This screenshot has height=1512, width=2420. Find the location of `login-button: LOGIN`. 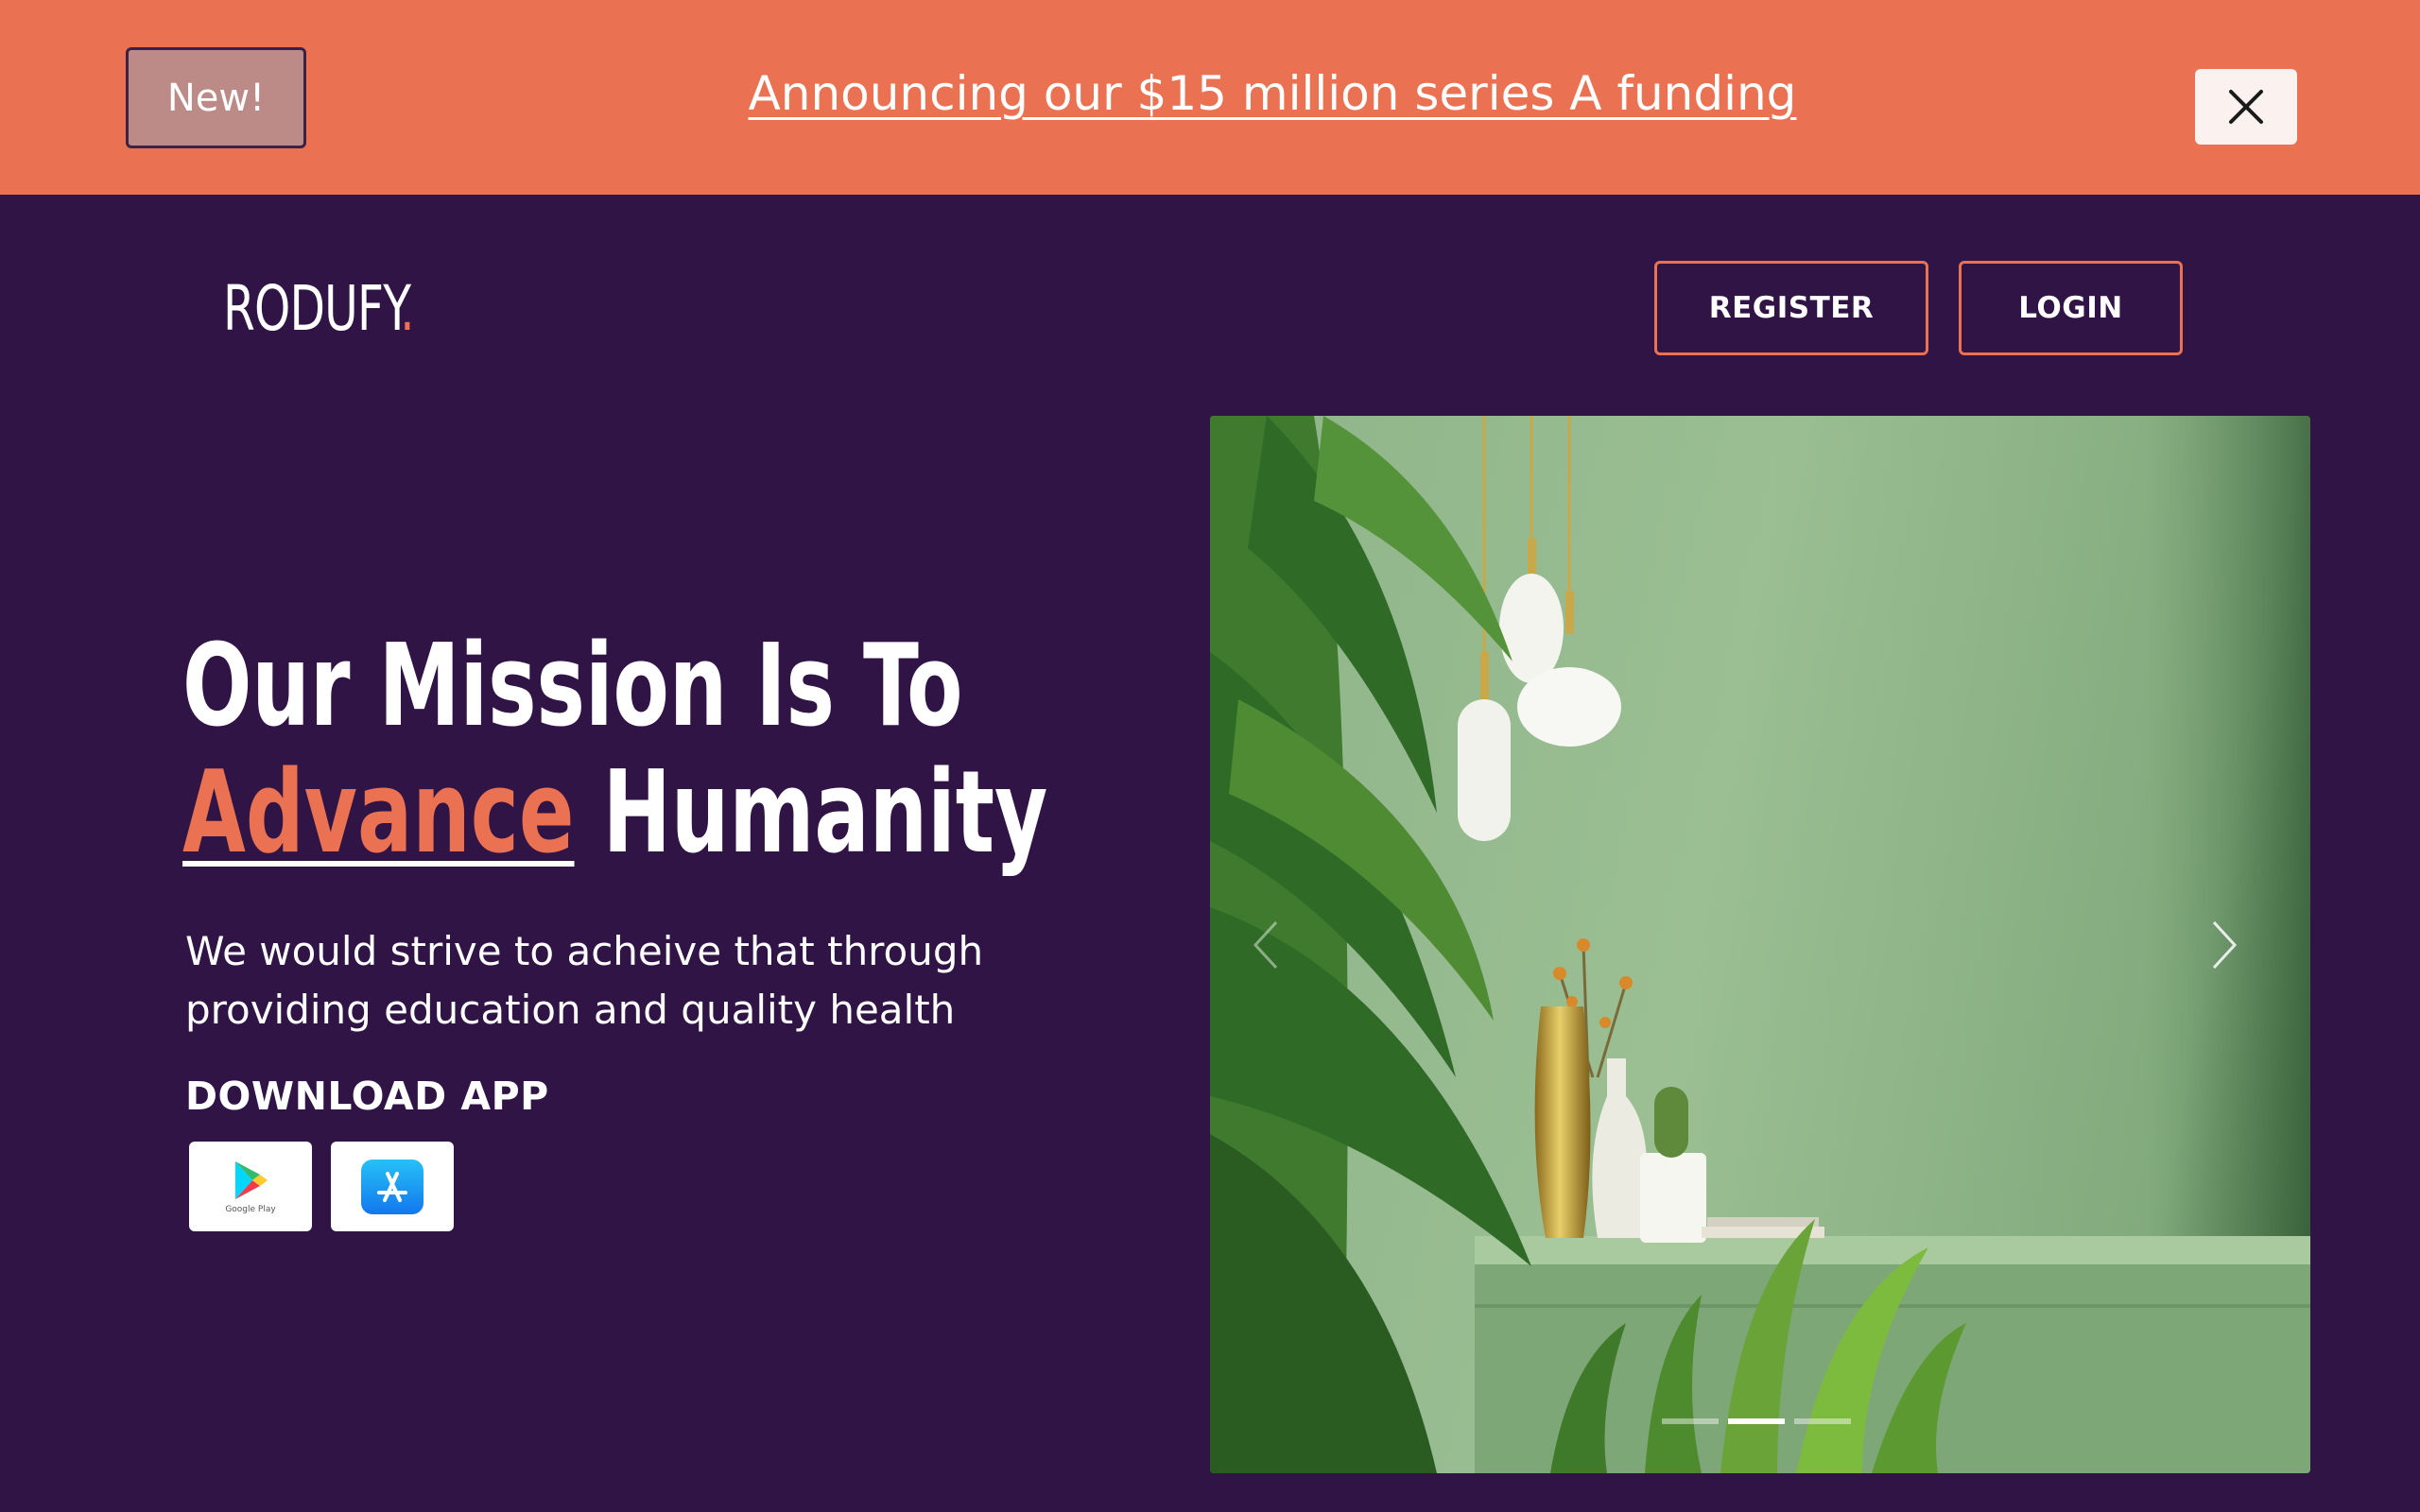

login-button: LOGIN is located at coordinates (2071, 308).